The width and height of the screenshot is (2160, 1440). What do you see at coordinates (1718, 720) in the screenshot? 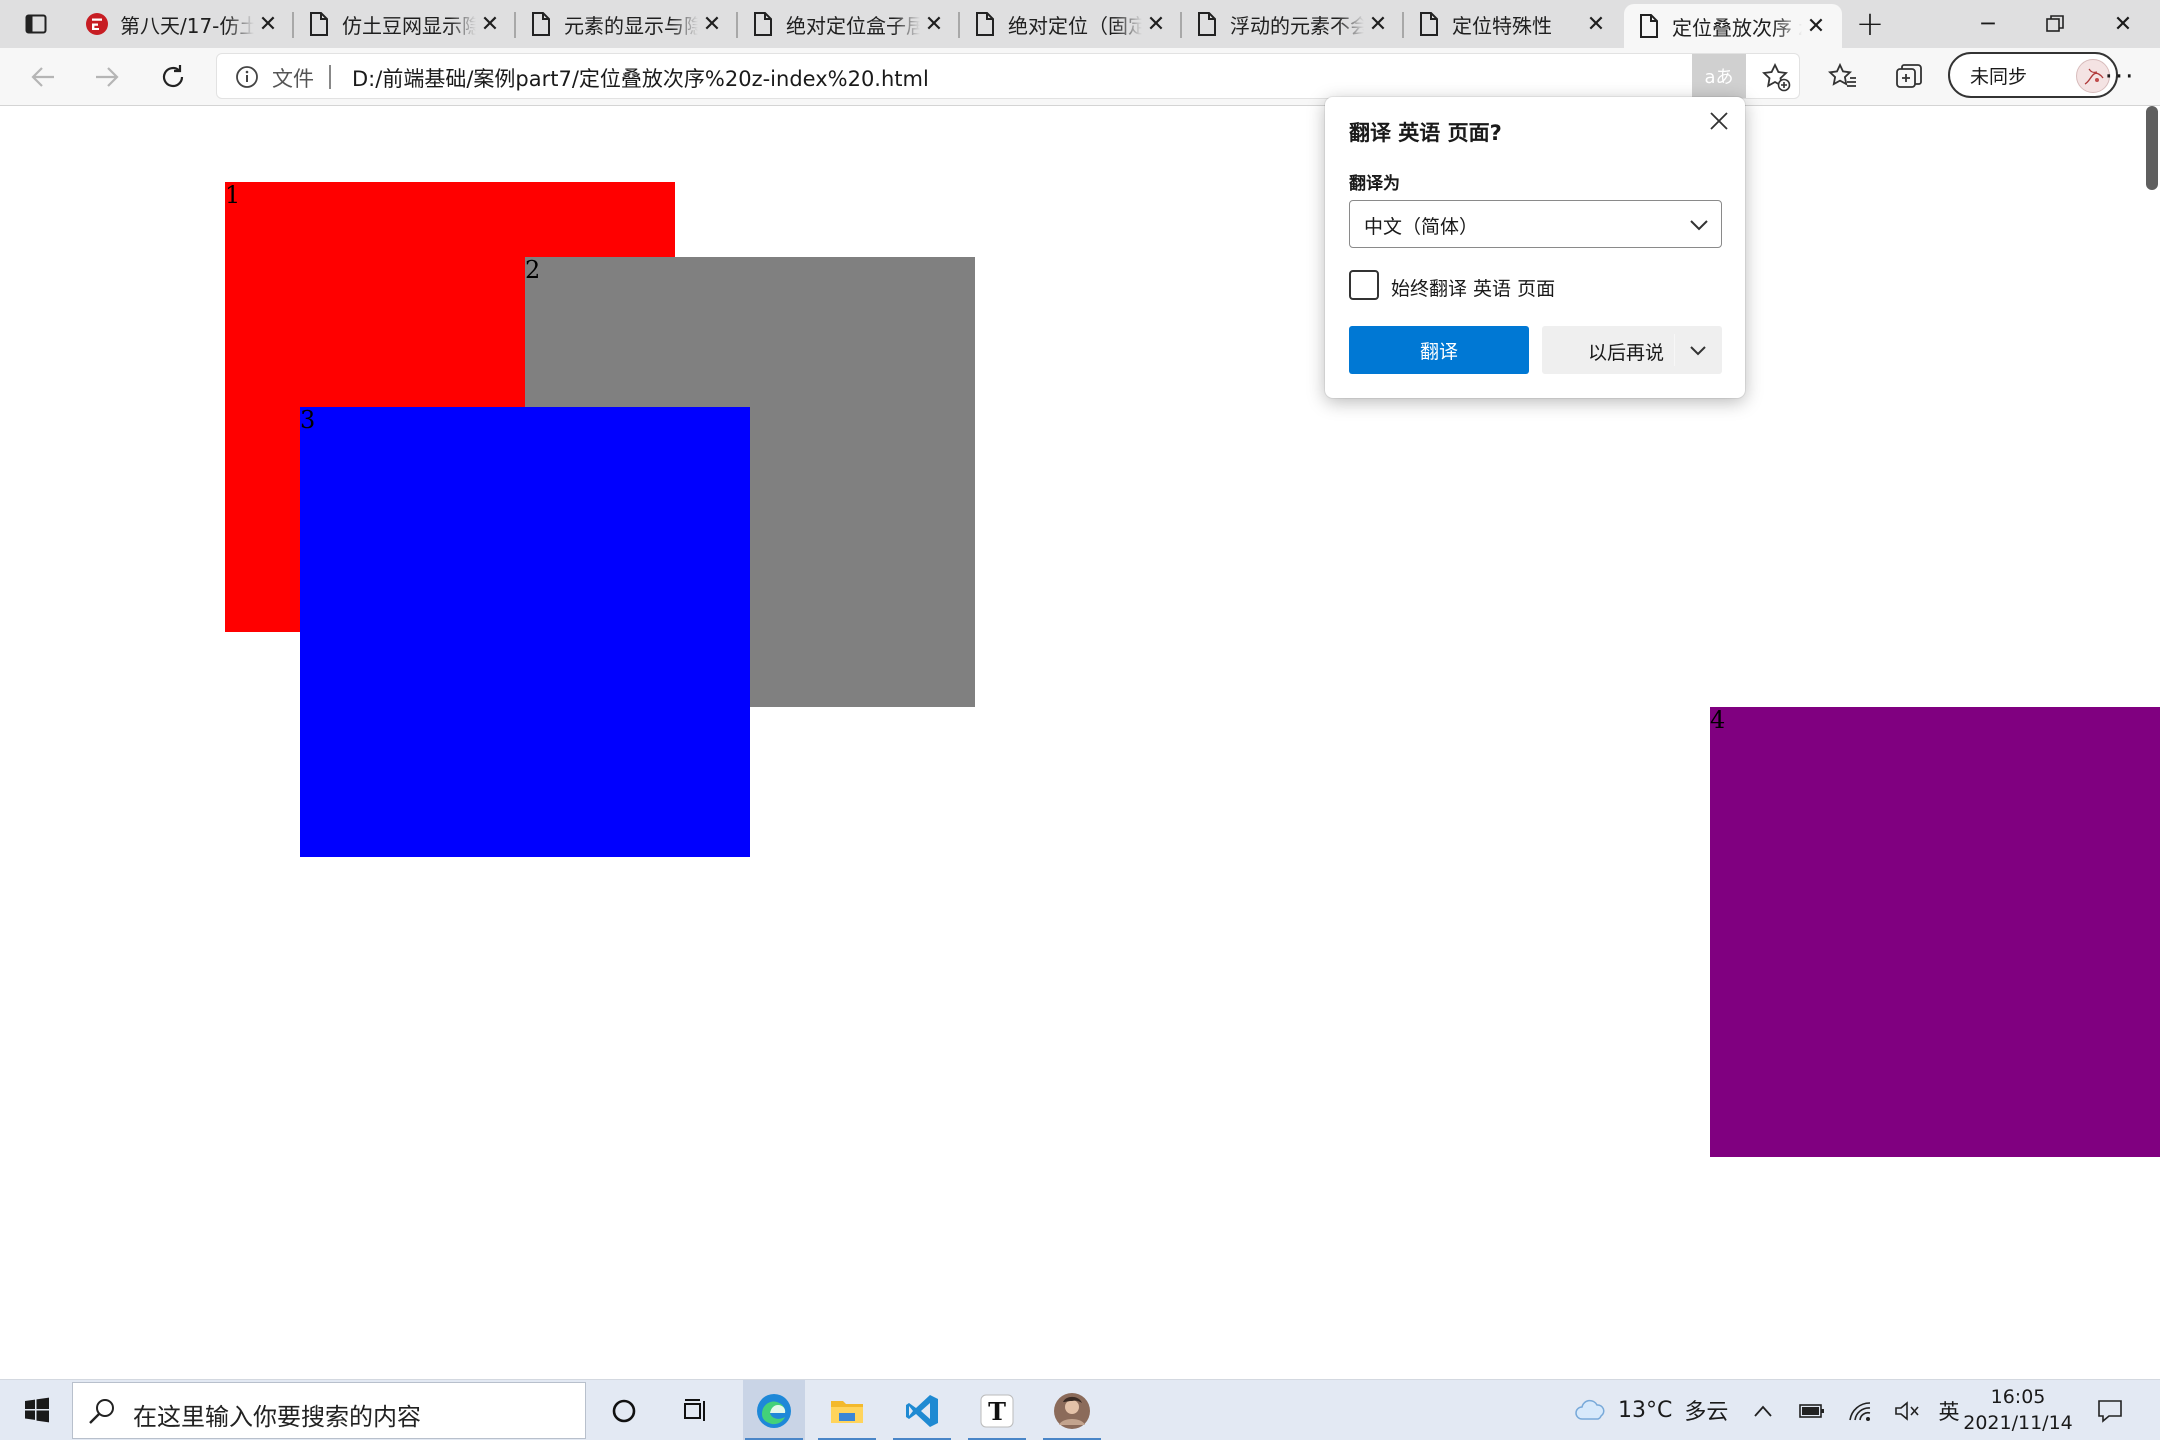
I see `box-label: 4` at bounding box center [1718, 720].